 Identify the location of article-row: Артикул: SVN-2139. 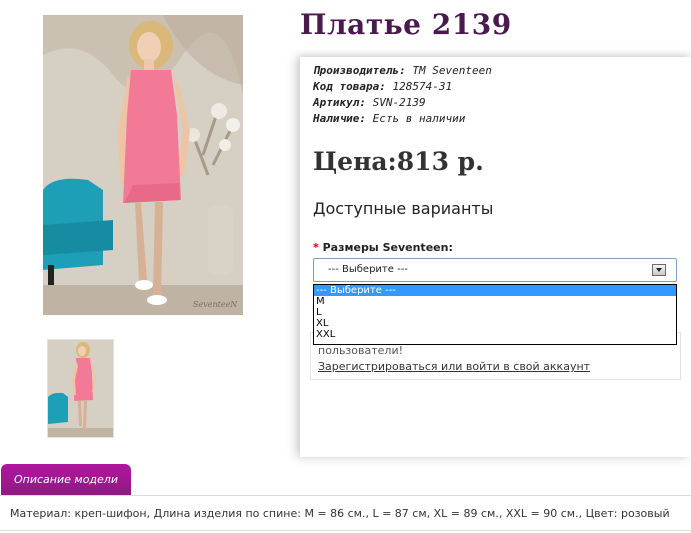
(402, 103).